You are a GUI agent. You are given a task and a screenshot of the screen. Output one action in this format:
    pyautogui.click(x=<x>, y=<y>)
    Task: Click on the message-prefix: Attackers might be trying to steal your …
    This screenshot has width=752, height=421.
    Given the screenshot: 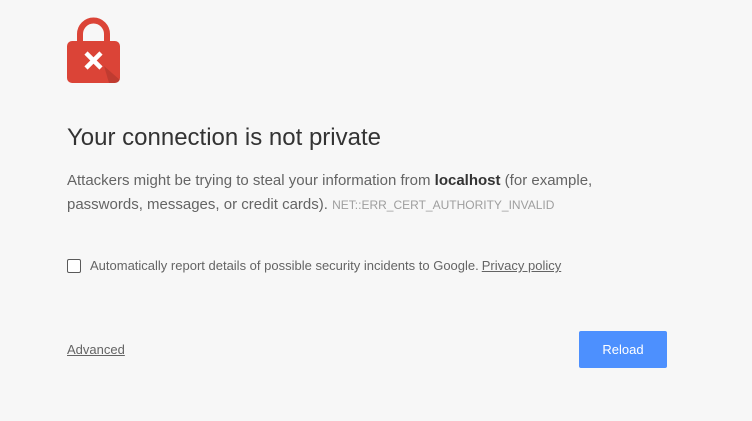 What is the action you would take?
    pyautogui.click(x=251, y=180)
    